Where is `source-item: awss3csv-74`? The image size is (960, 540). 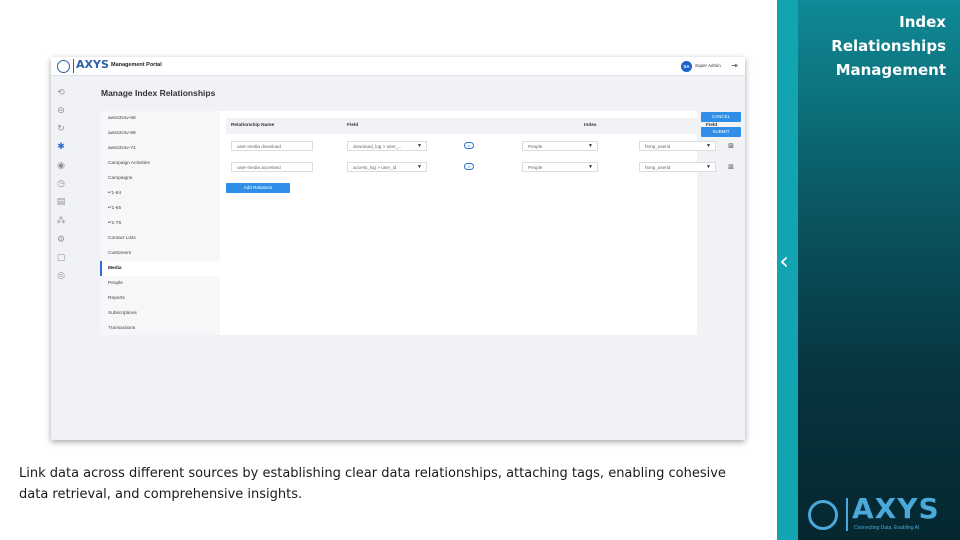
source-item: awss3csv-74 is located at coordinates (160, 148).